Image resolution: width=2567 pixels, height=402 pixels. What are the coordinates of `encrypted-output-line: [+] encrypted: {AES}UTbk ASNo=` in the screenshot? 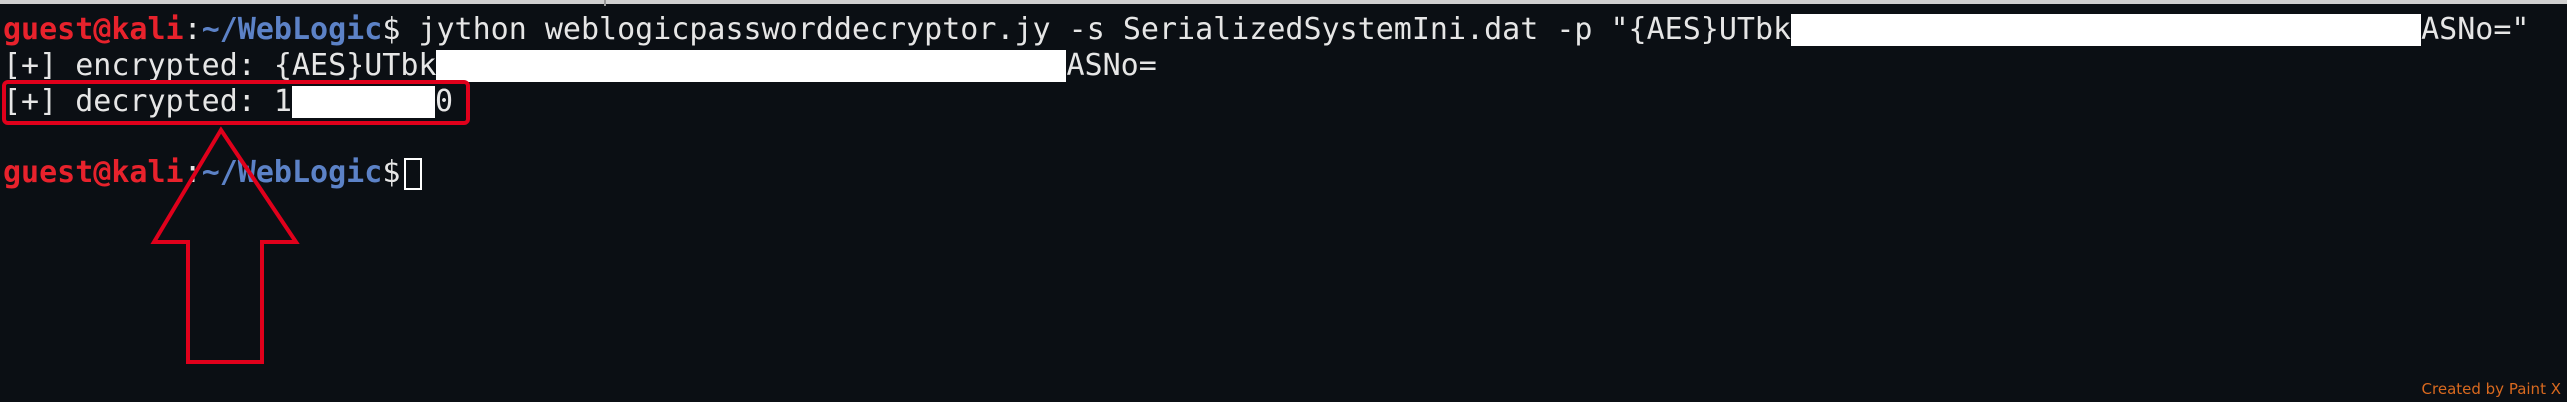 It's located at (580, 66).